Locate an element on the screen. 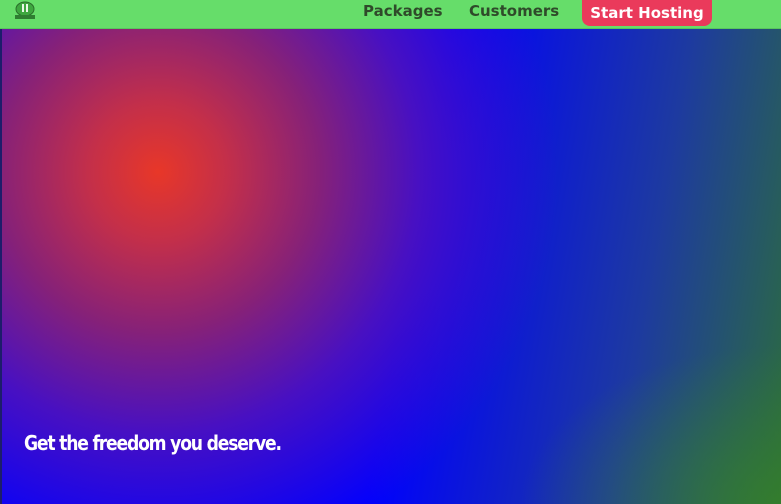 This screenshot has height=504, width=781. top-navbar: Packages Customers Start Hosting is located at coordinates (390, 14).